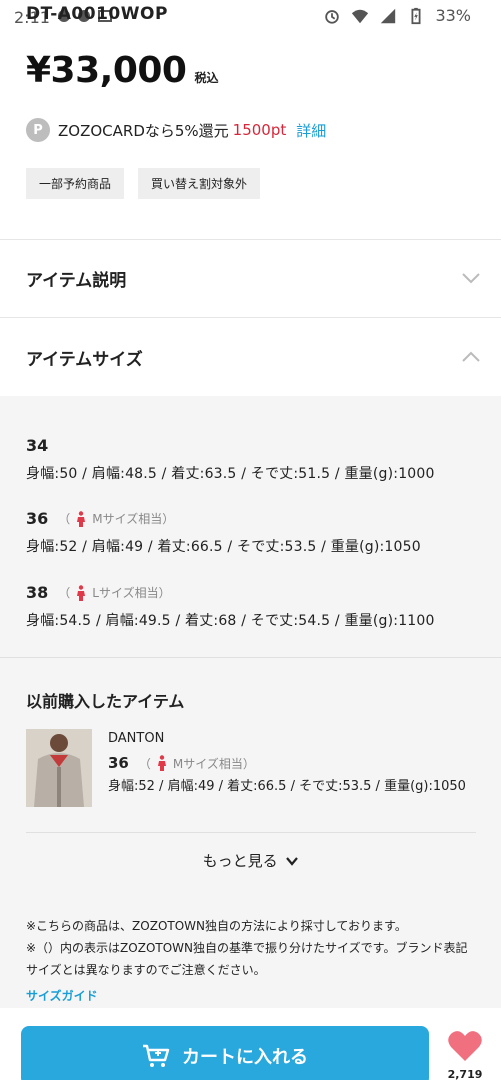 The width and height of the screenshot is (501, 1080). What do you see at coordinates (143, 130) in the screenshot?
I see `zozocard-text: ZOZOCARDなら5%還元` at bounding box center [143, 130].